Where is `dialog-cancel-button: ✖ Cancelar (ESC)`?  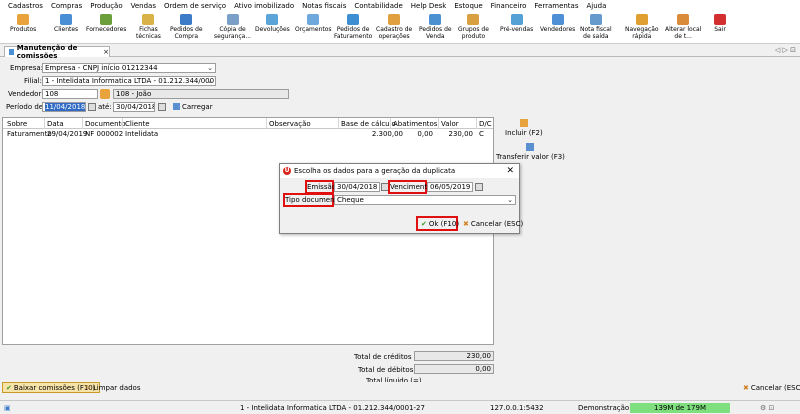 dialog-cancel-button: ✖ Cancelar (ESC) is located at coordinates (493, 223).